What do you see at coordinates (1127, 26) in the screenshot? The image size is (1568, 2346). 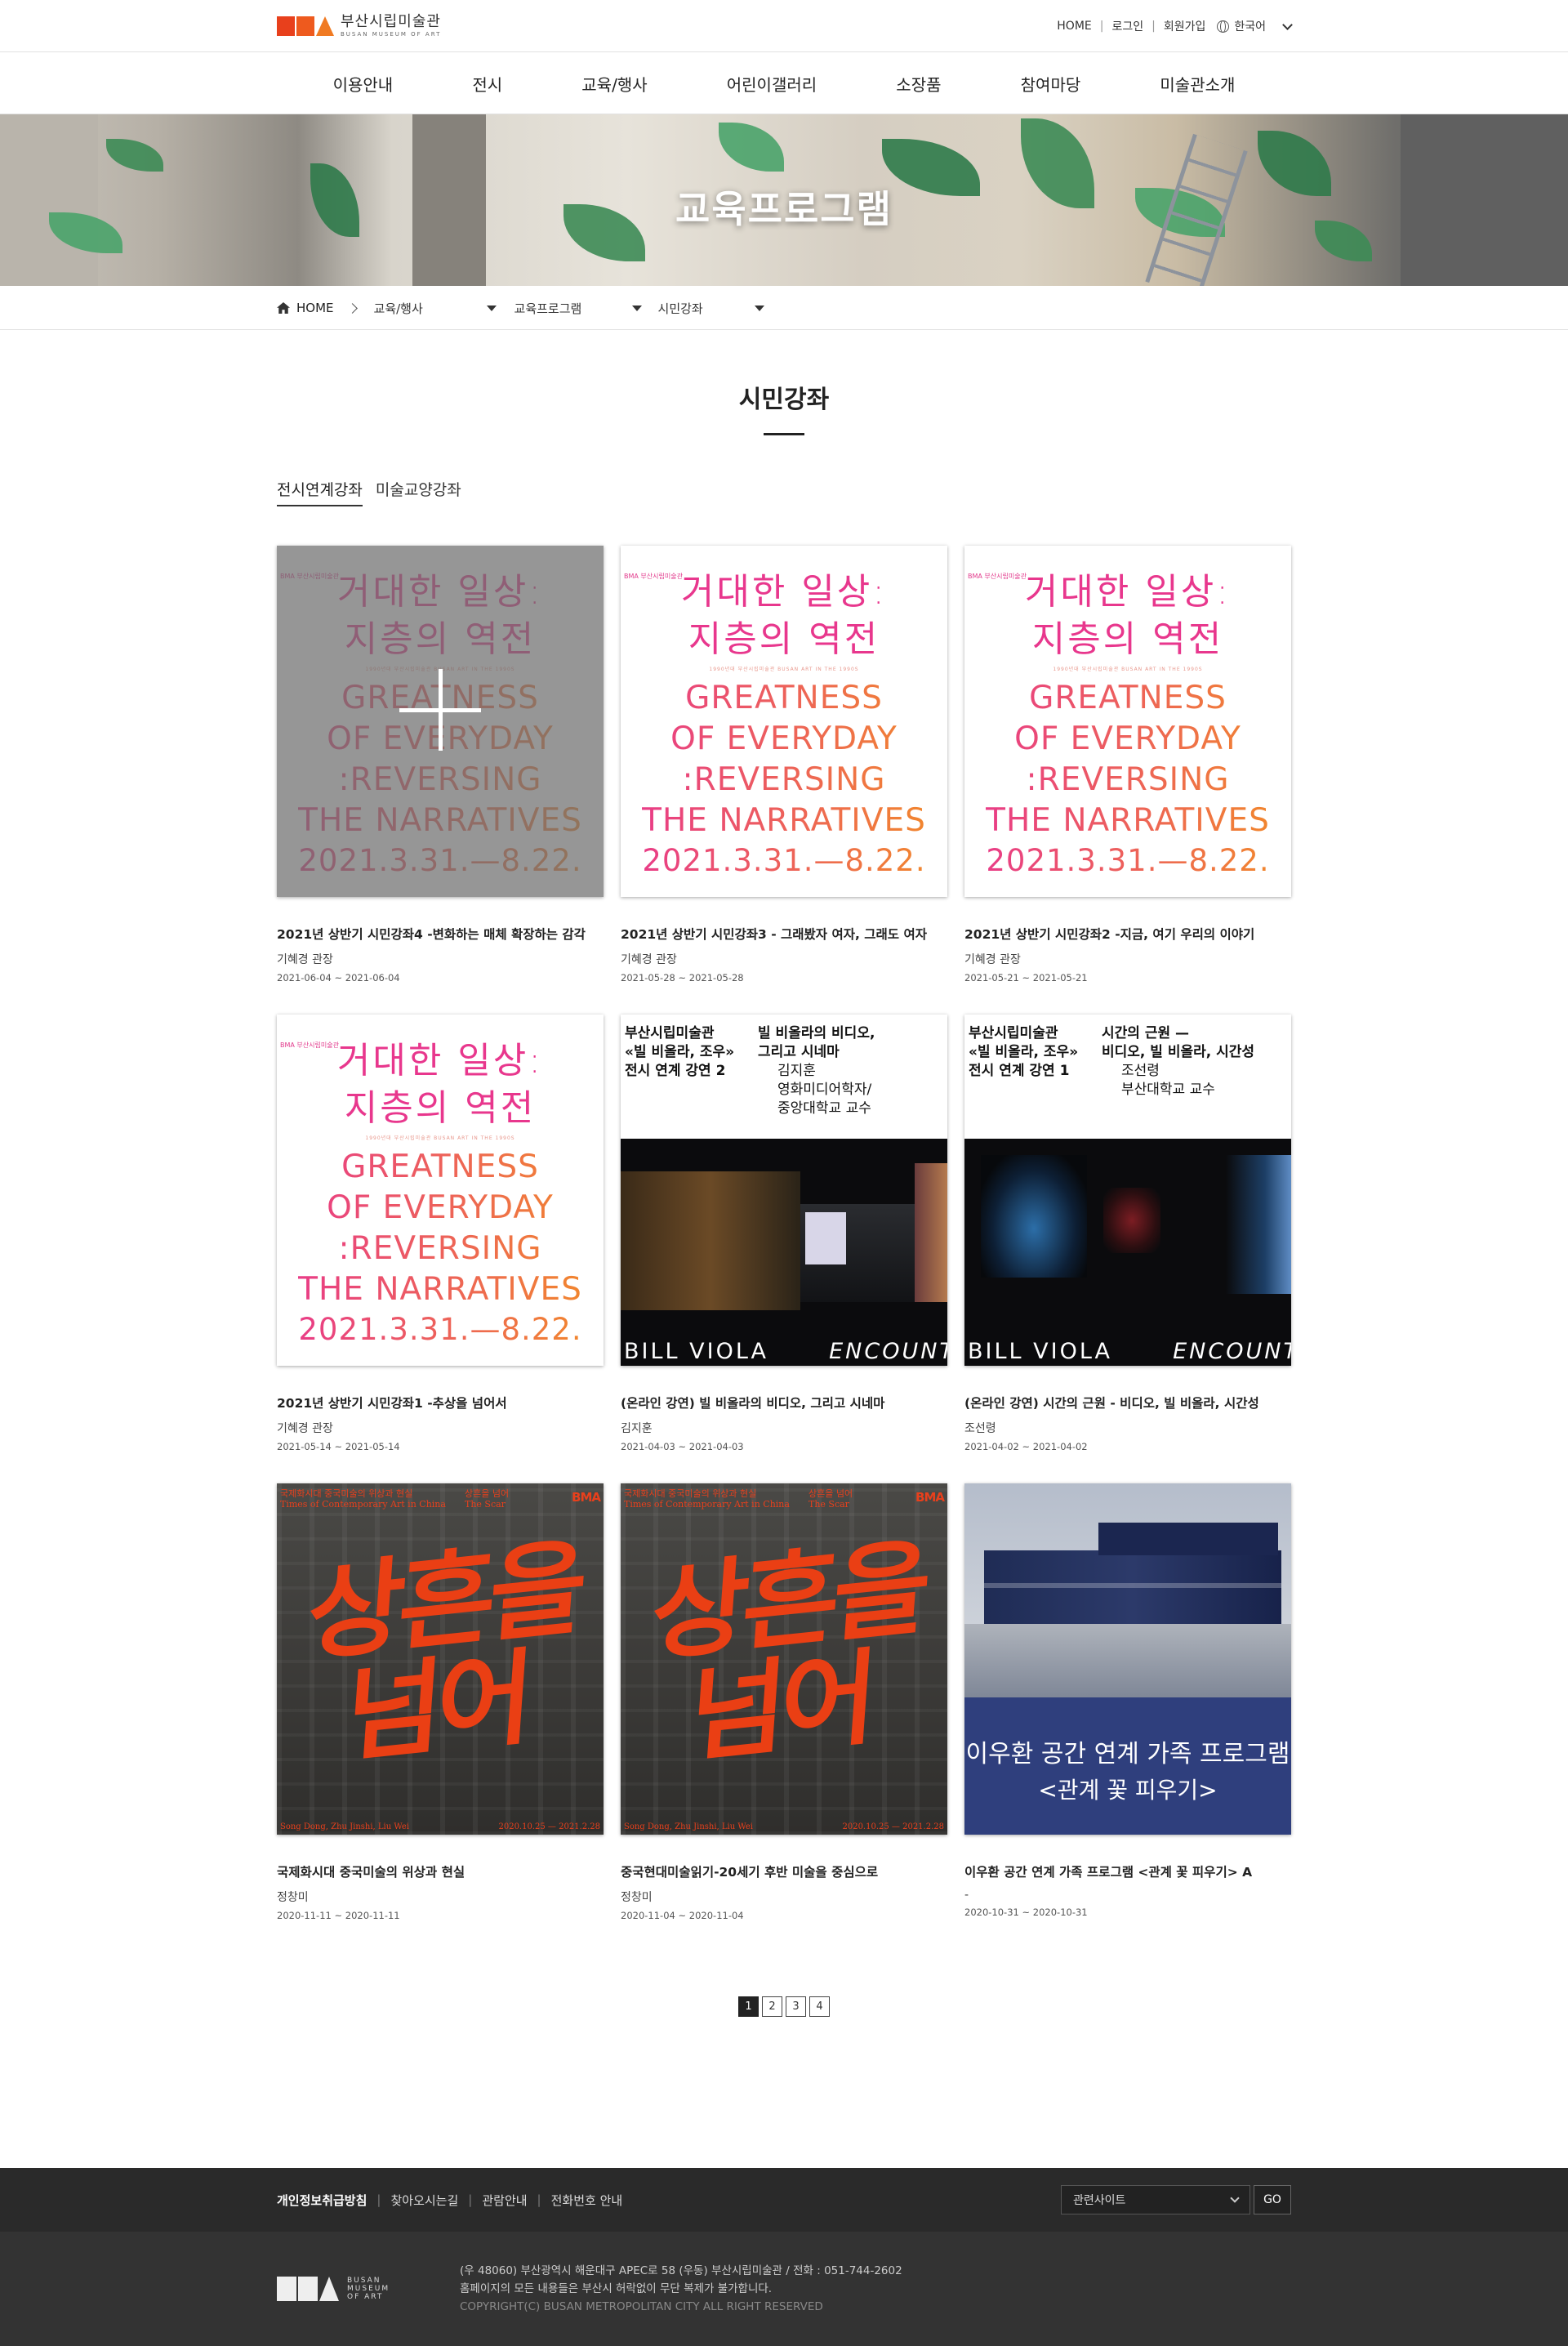 I see `login-link: 로그인` at bounding box center [1127, 26].